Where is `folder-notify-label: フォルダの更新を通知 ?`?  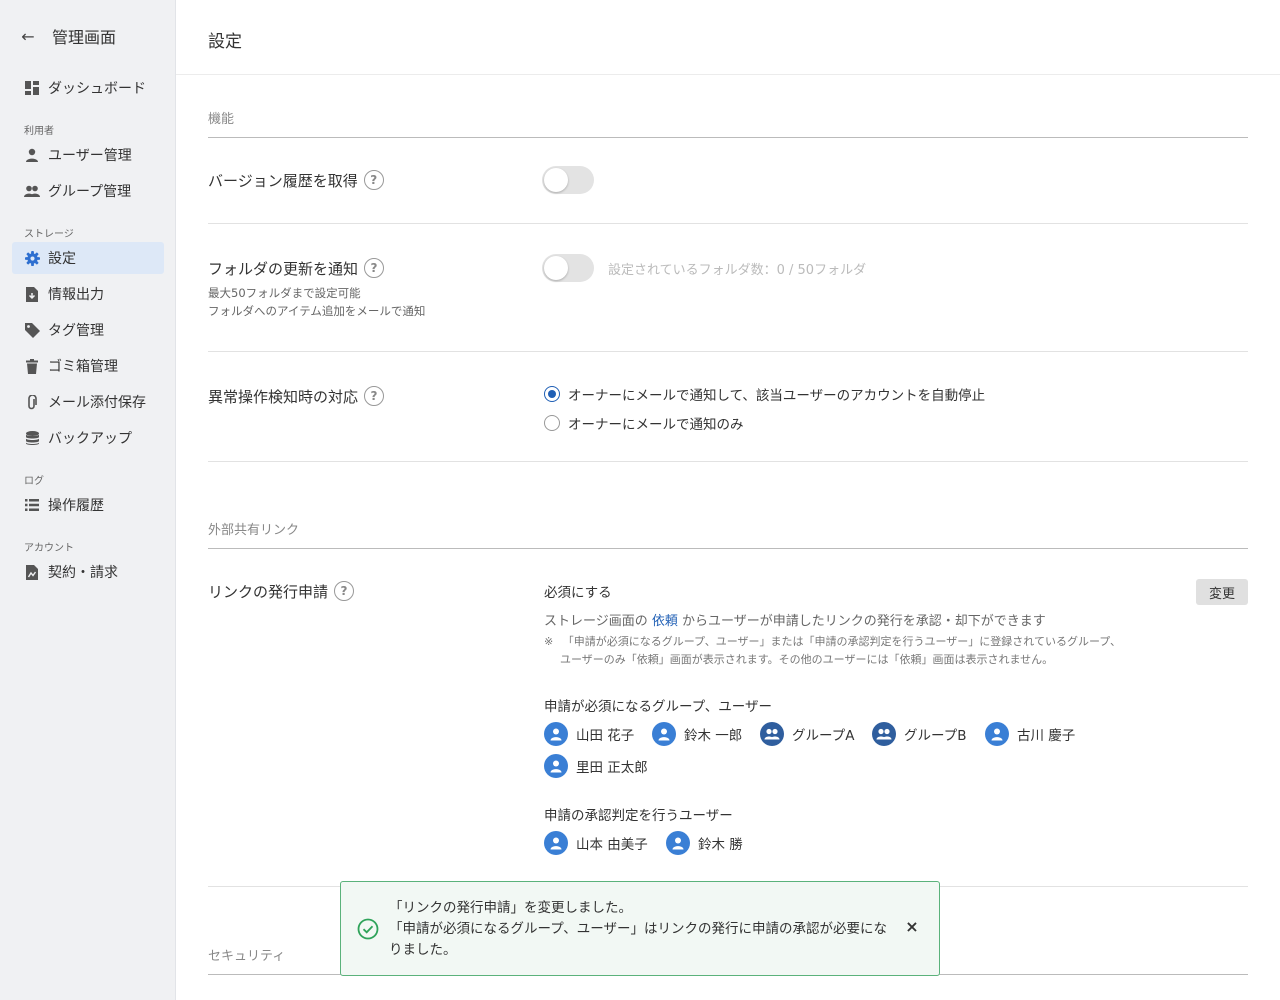
folder-notify-label: フォルダの更新を通知 ? is located at coordinates (296, 268).